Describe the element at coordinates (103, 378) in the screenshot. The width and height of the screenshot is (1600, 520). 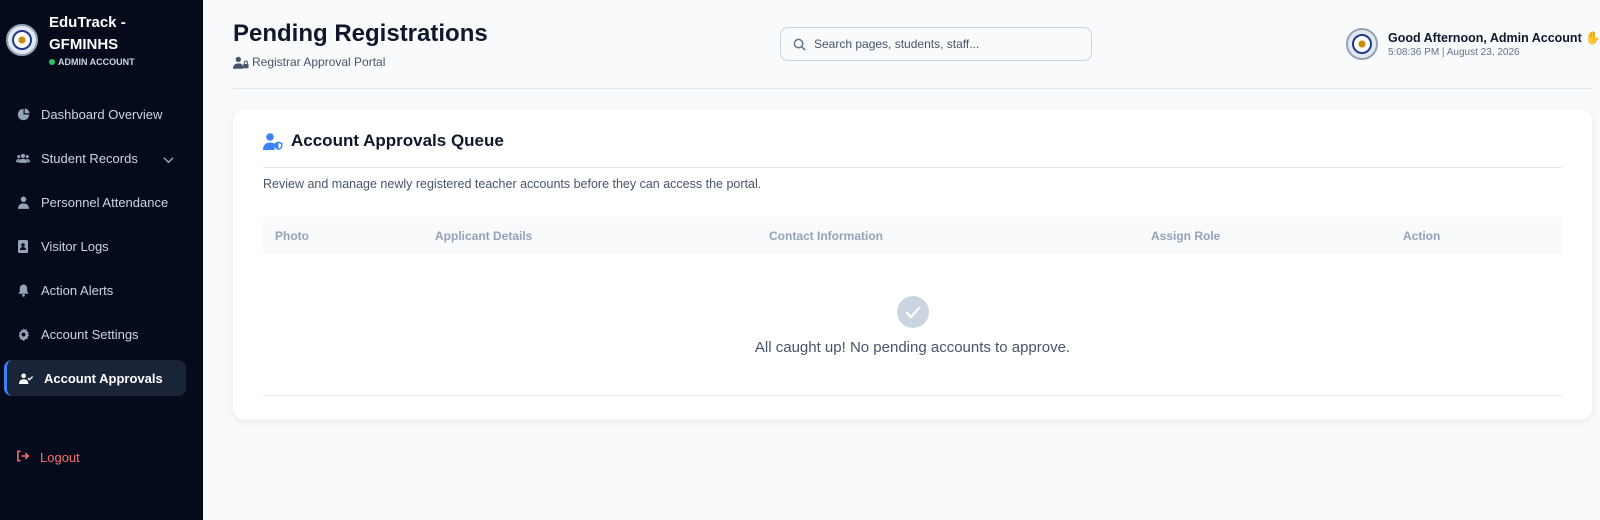
I see `sidebar-item-label: Account Approvals` at that location.